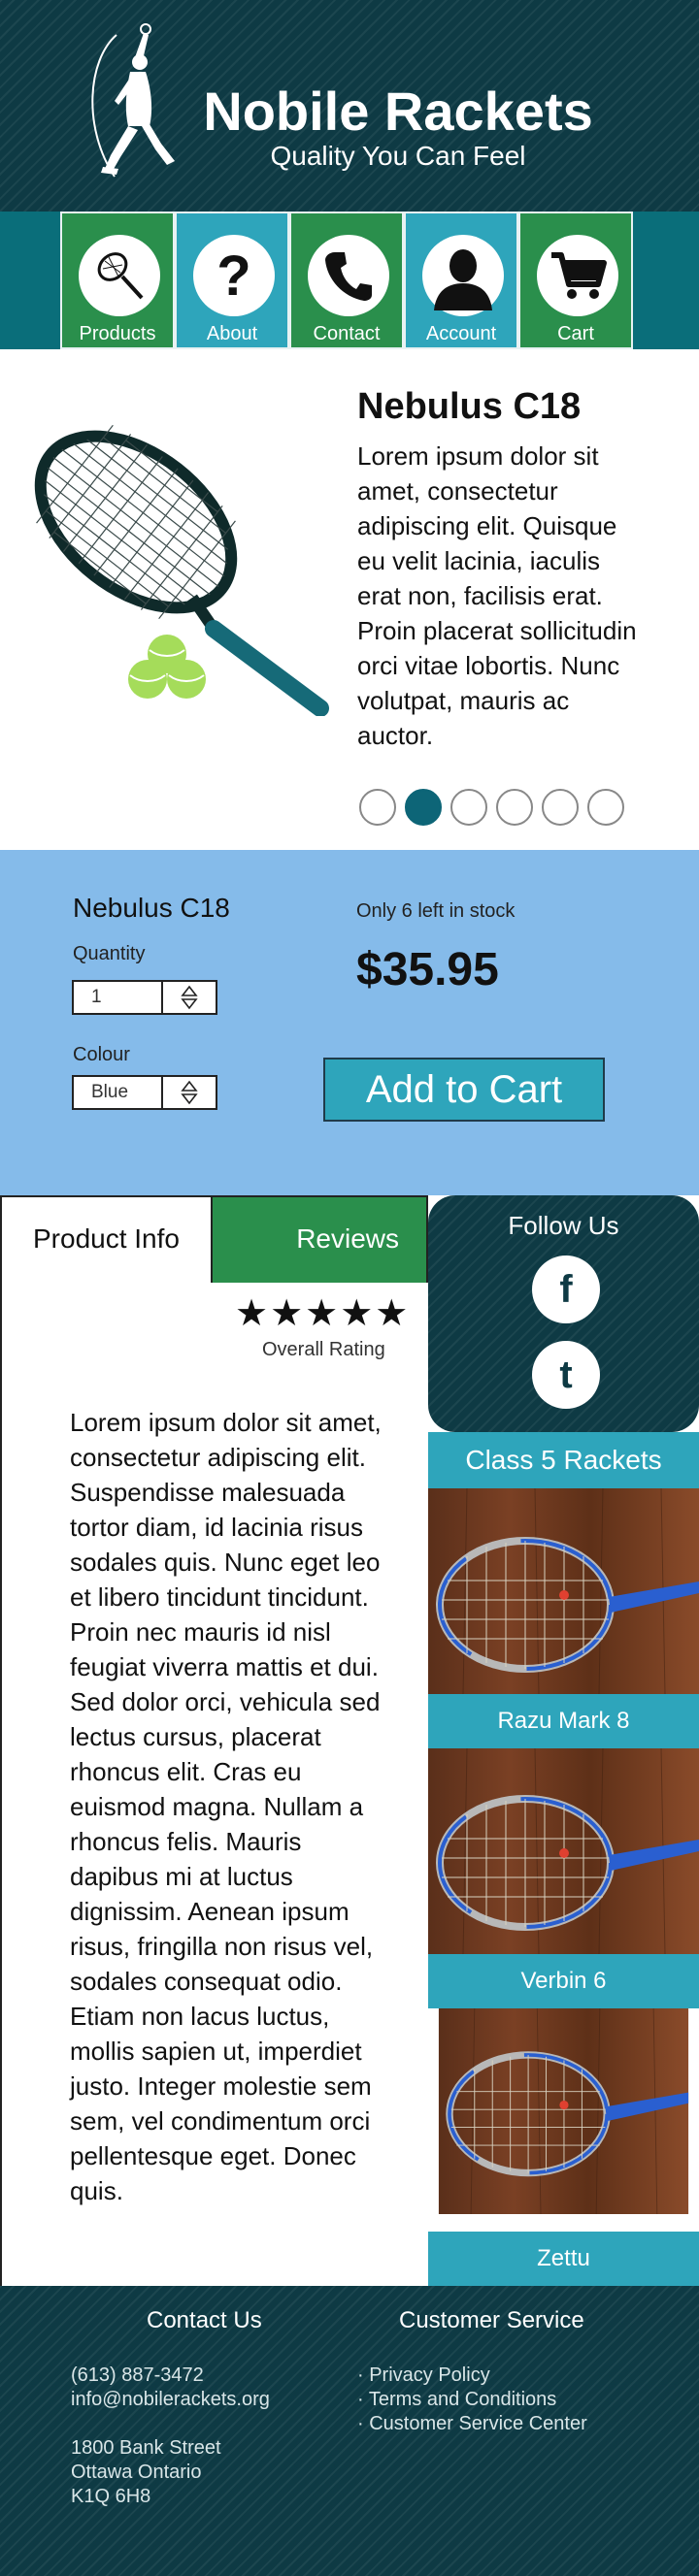 This screenshot has width=699, height=2576. I want to click on tab-product-info: Product Info, so click(105, 1239).